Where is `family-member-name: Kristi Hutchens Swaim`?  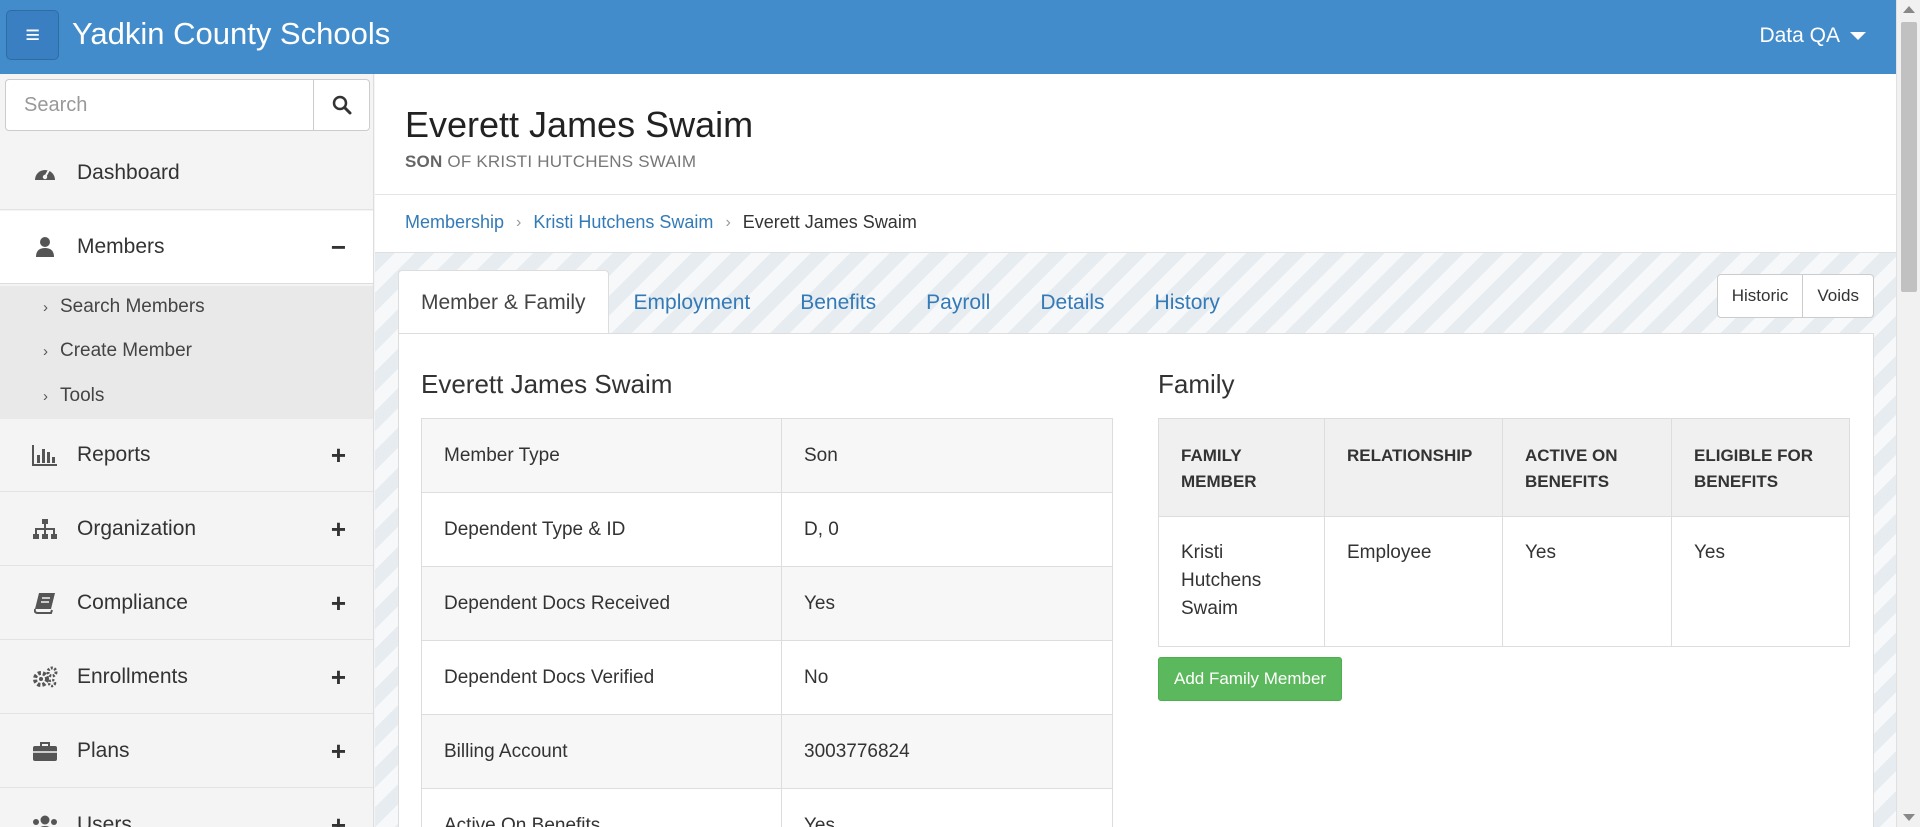 family-member-name: Kristi Hutchens Swaim is located at coordinates (1241, 581).